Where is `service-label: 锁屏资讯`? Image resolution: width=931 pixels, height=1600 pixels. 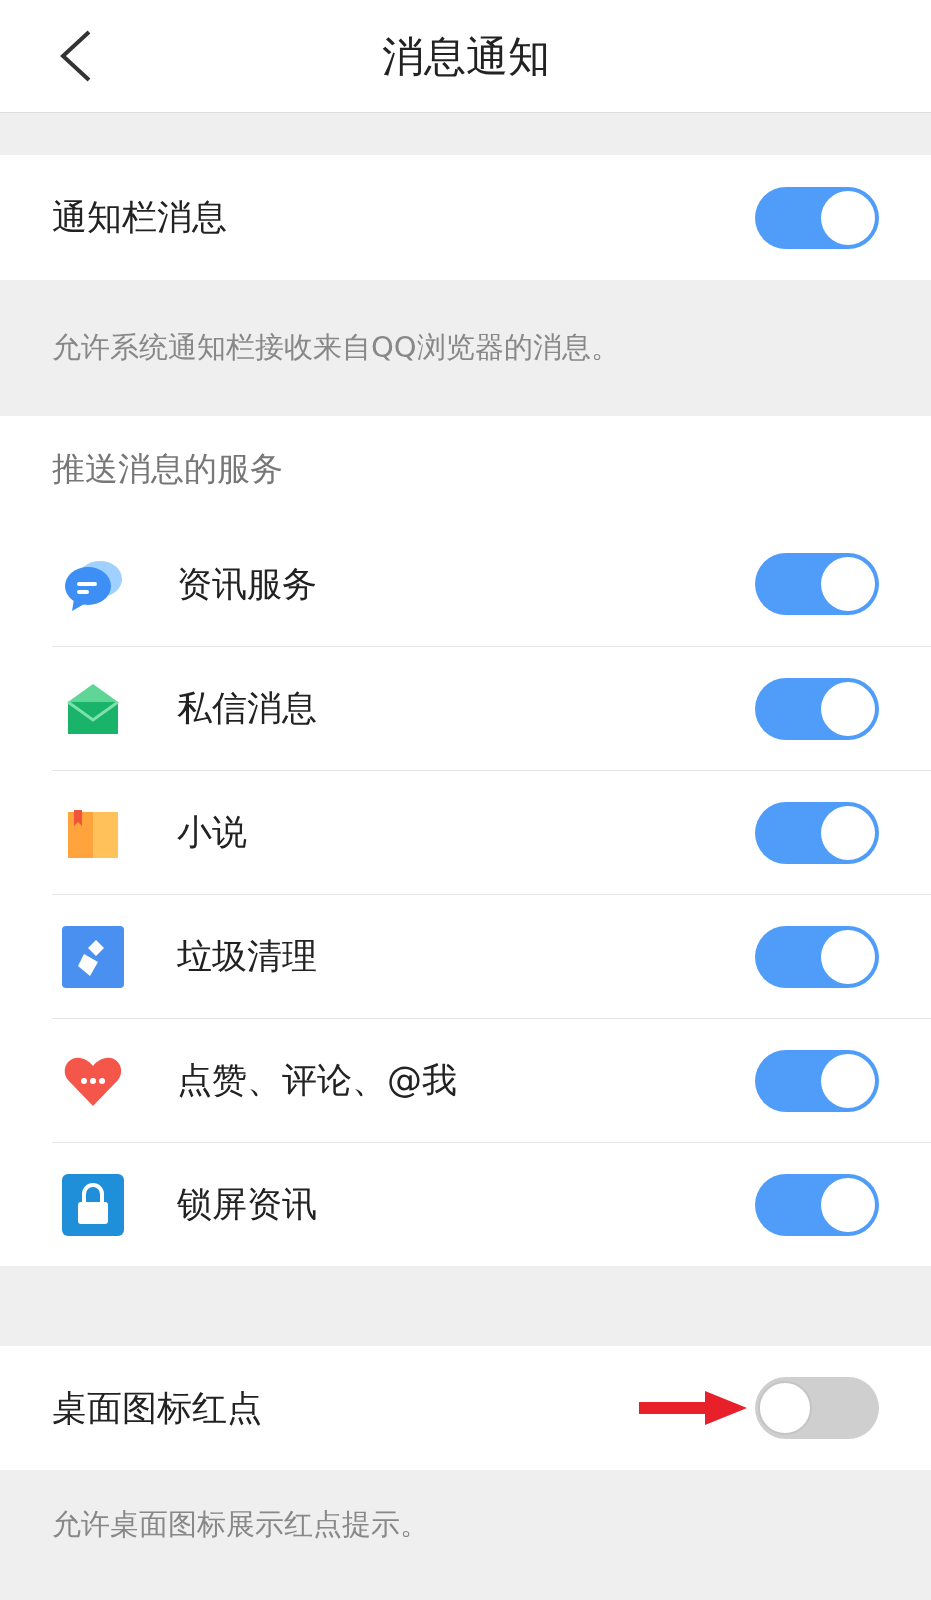 service-label: 锁屏资讯 is located at coordinates (247, 1205).